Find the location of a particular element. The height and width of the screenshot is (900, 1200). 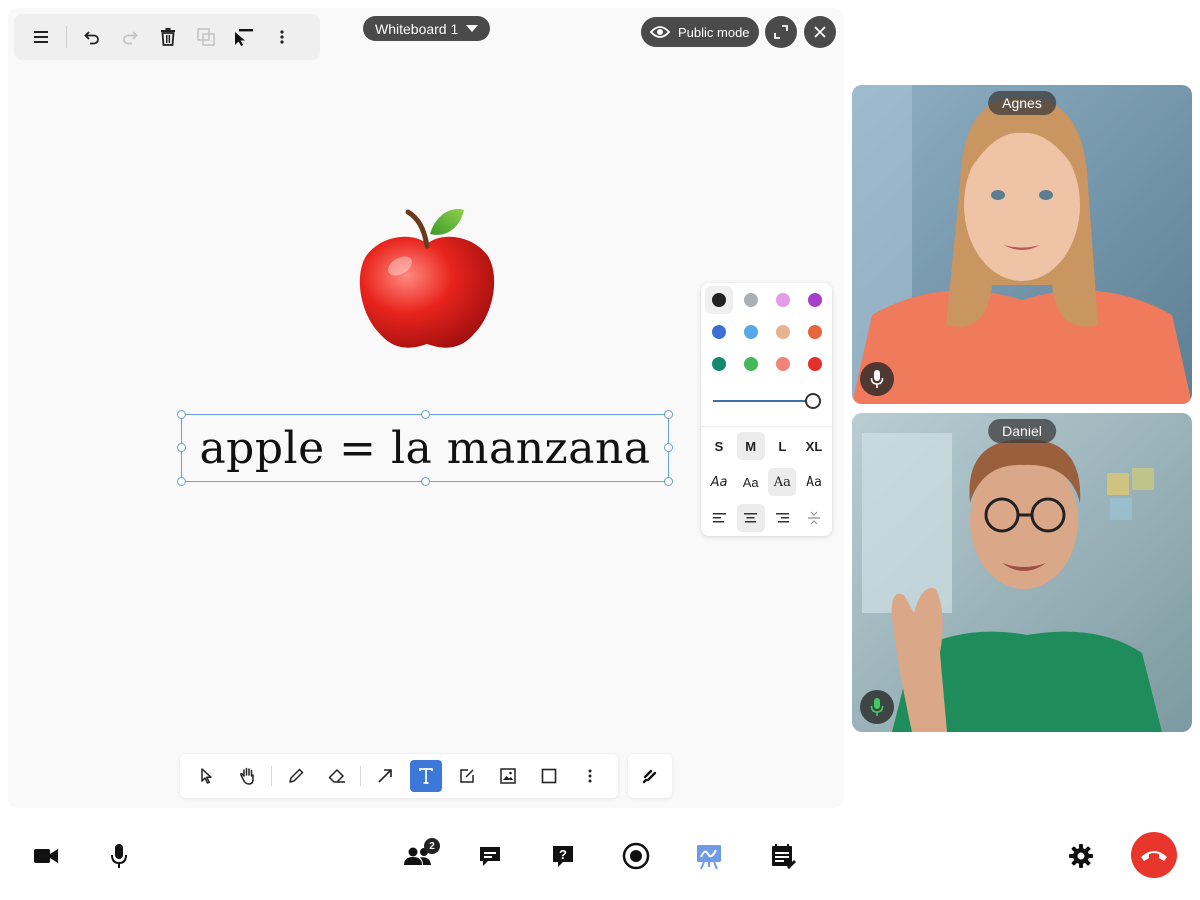

align-vertical-icon is located at coordinates (814, 518).